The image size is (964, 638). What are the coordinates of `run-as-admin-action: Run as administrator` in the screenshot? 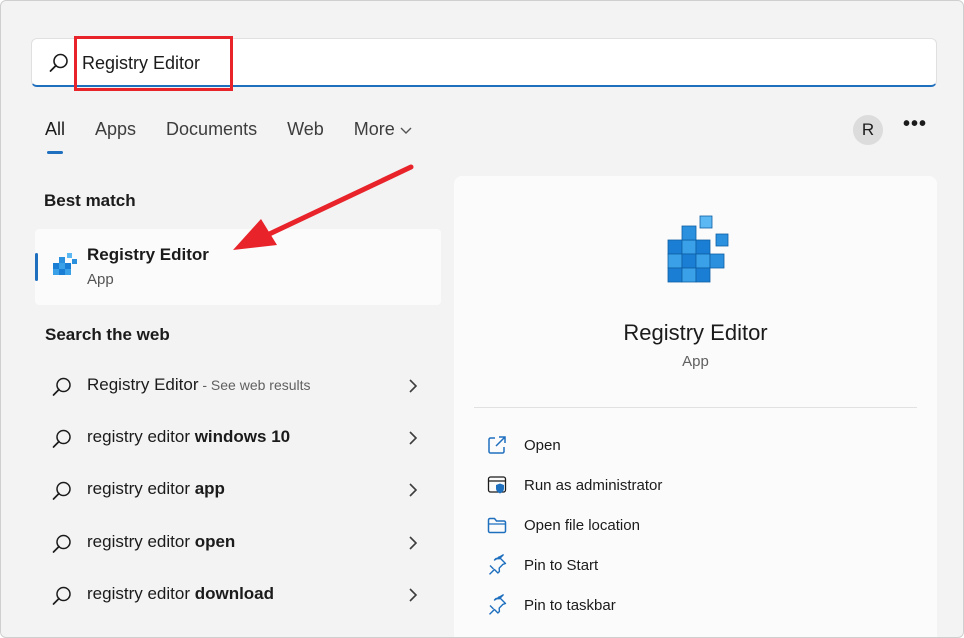 It's located at (574, 485).